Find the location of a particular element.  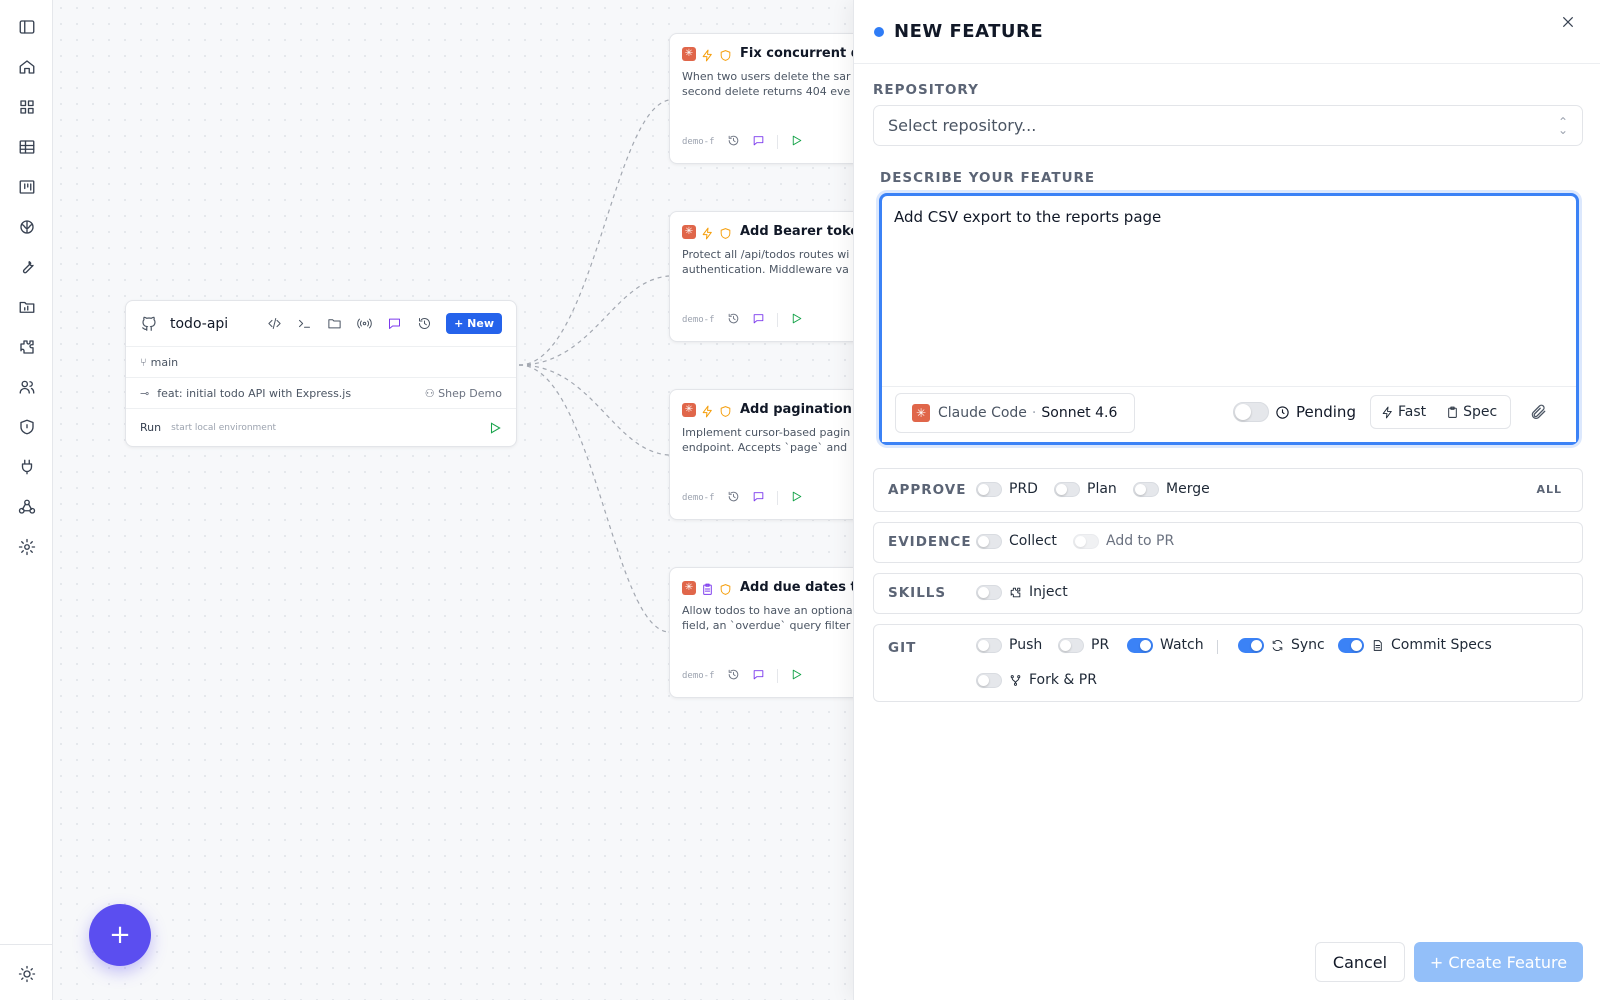

feature-card-title: ✳ Add pagination is located at coordinates (767, 410).